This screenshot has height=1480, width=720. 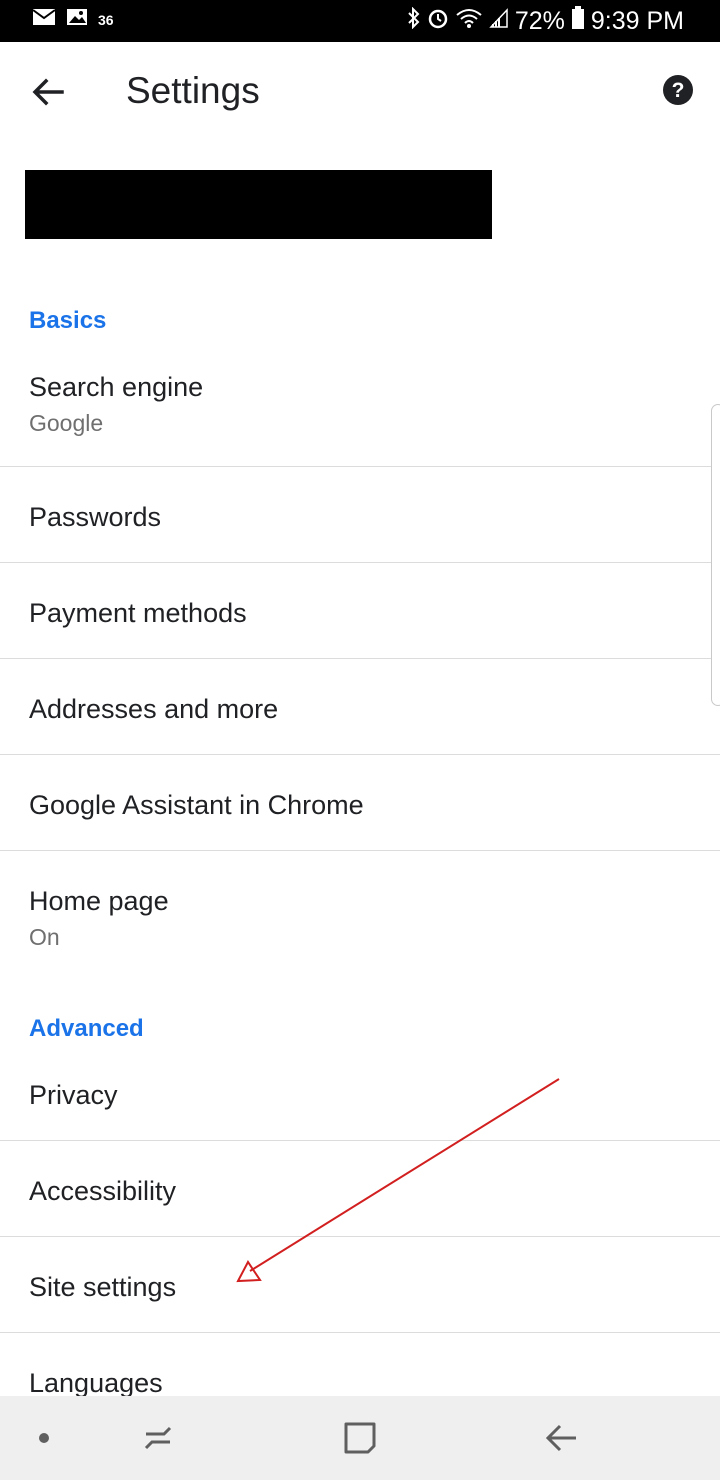 I want to click on settings-item-languages: Languages, so click(x=360, y=1364).